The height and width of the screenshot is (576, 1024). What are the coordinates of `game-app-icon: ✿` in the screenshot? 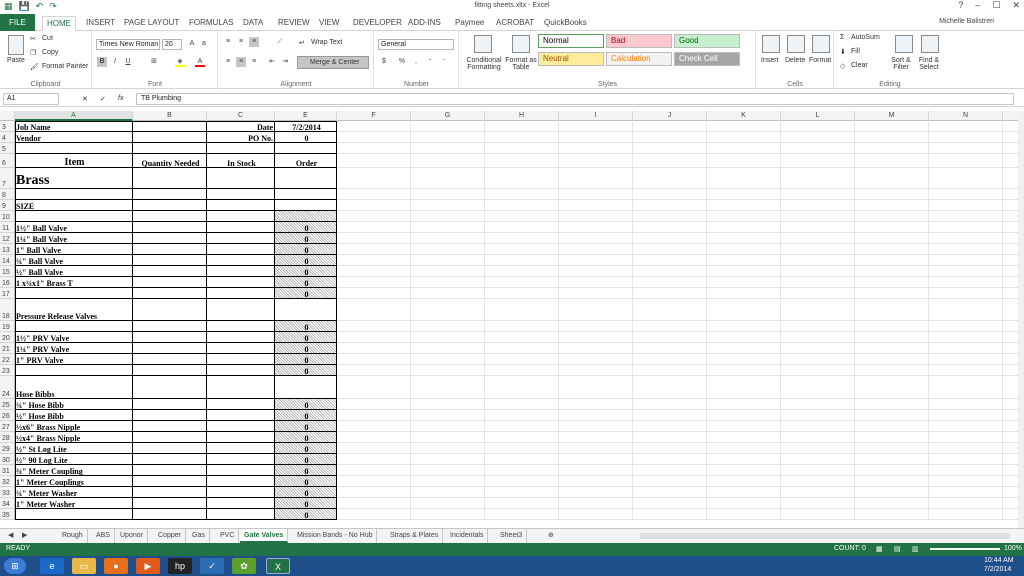 It's located at (244, 566).